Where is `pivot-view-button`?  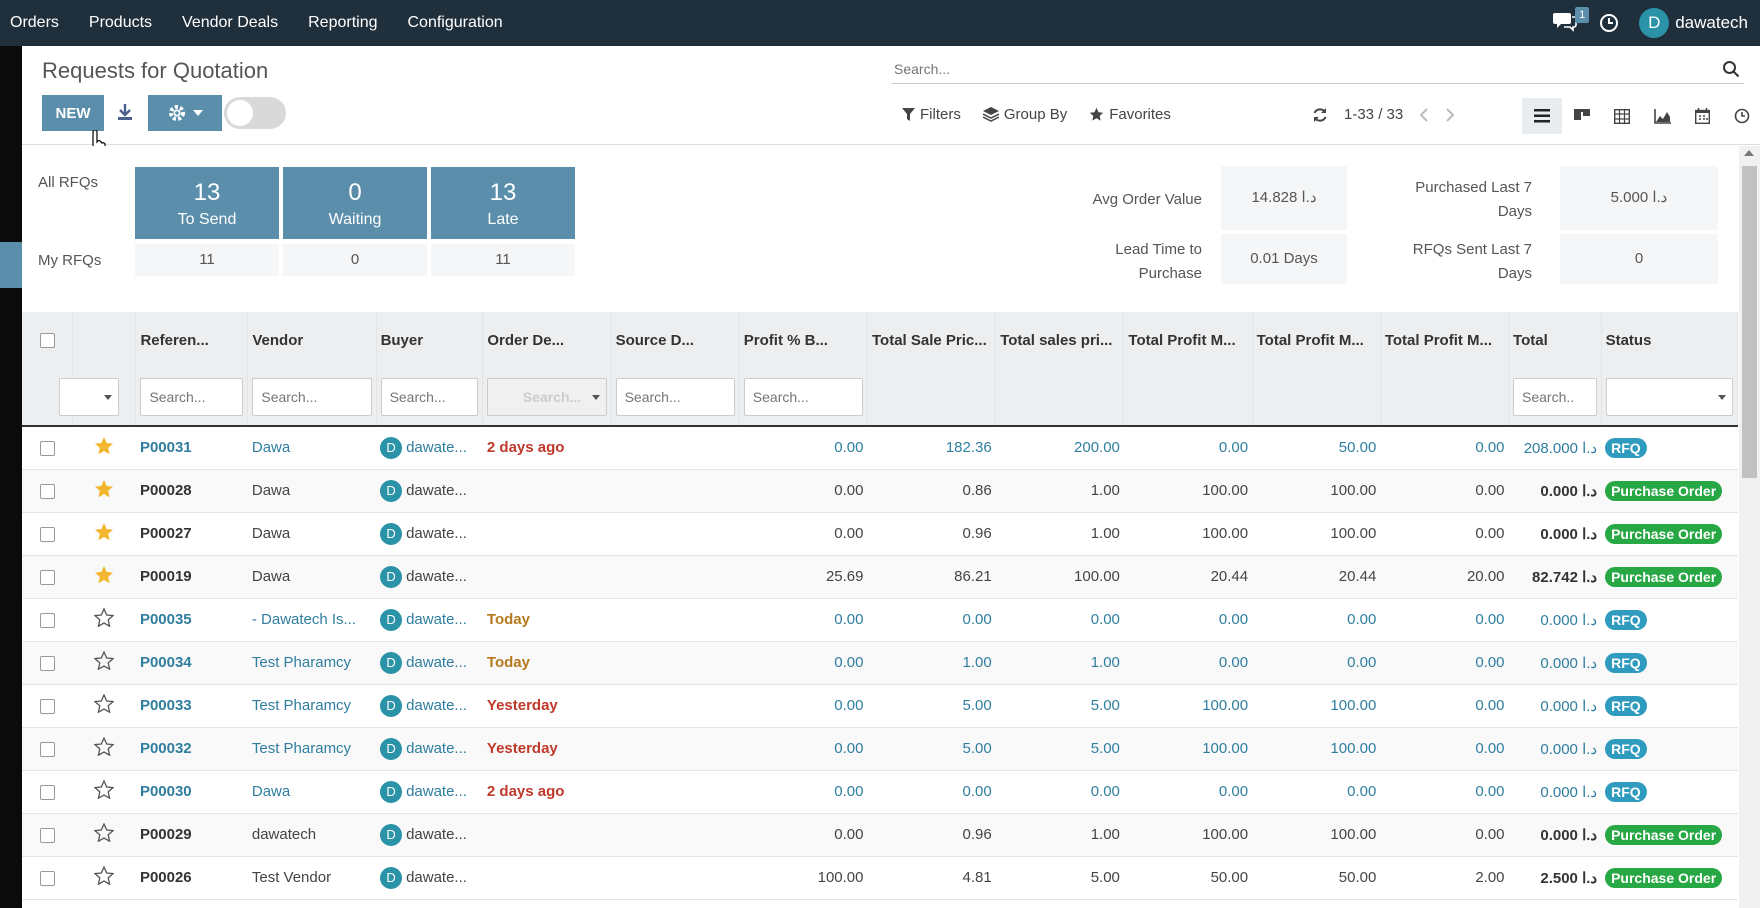
pivot-view-button is located at coordinates (1622, 116).